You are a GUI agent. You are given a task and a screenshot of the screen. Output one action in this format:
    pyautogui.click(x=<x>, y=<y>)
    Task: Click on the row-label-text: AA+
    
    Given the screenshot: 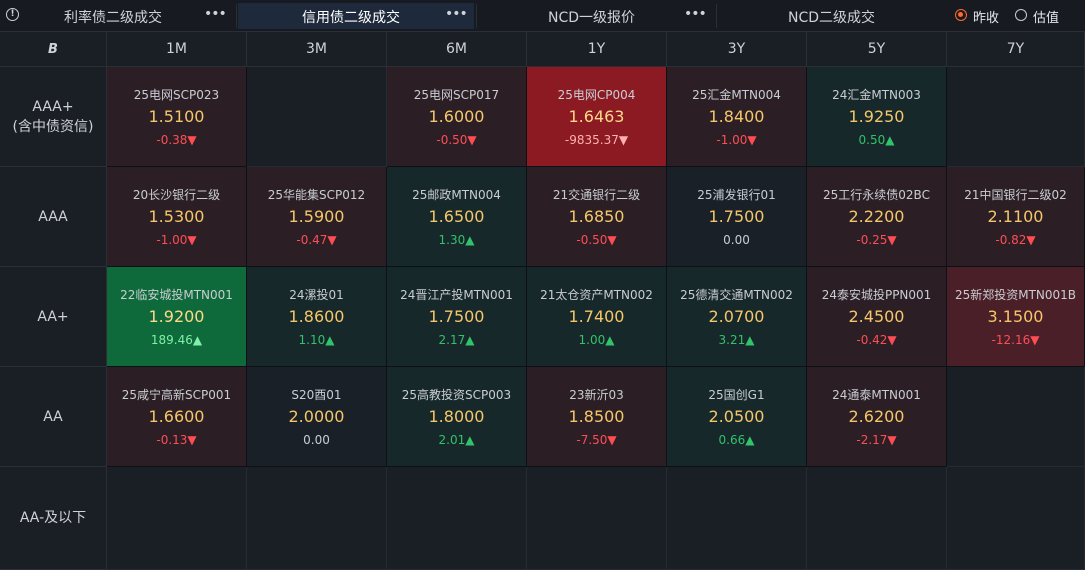 What is the action you would take?
    pyautogui.click(x=53, y=316)
    